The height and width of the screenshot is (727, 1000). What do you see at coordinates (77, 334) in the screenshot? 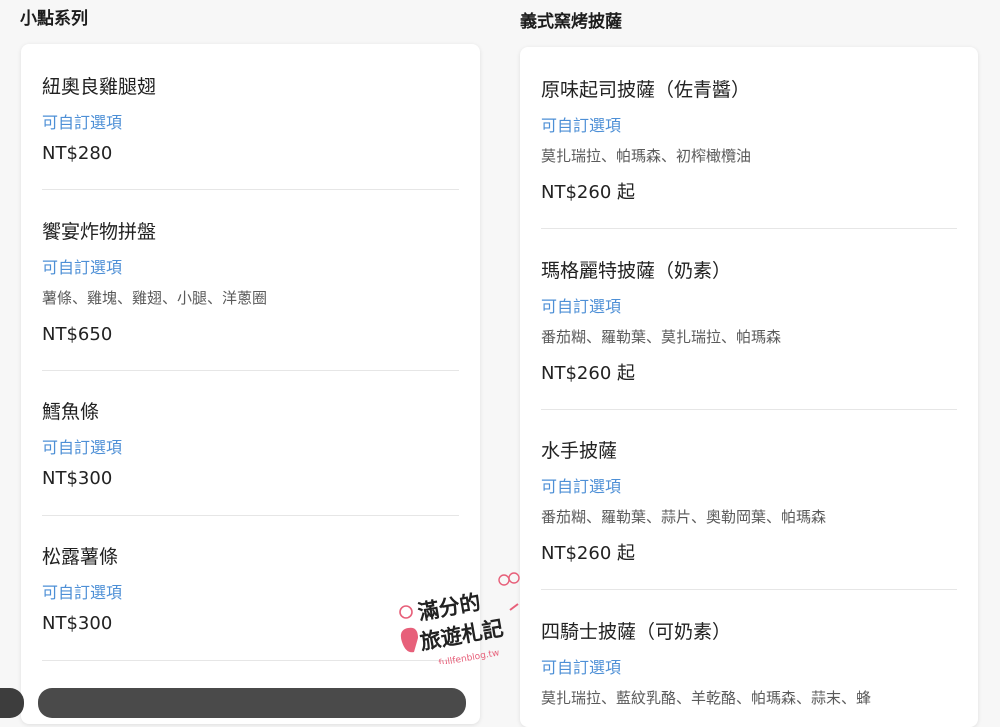
I see `item-price: NT$650` at bounding box center [77, 334].